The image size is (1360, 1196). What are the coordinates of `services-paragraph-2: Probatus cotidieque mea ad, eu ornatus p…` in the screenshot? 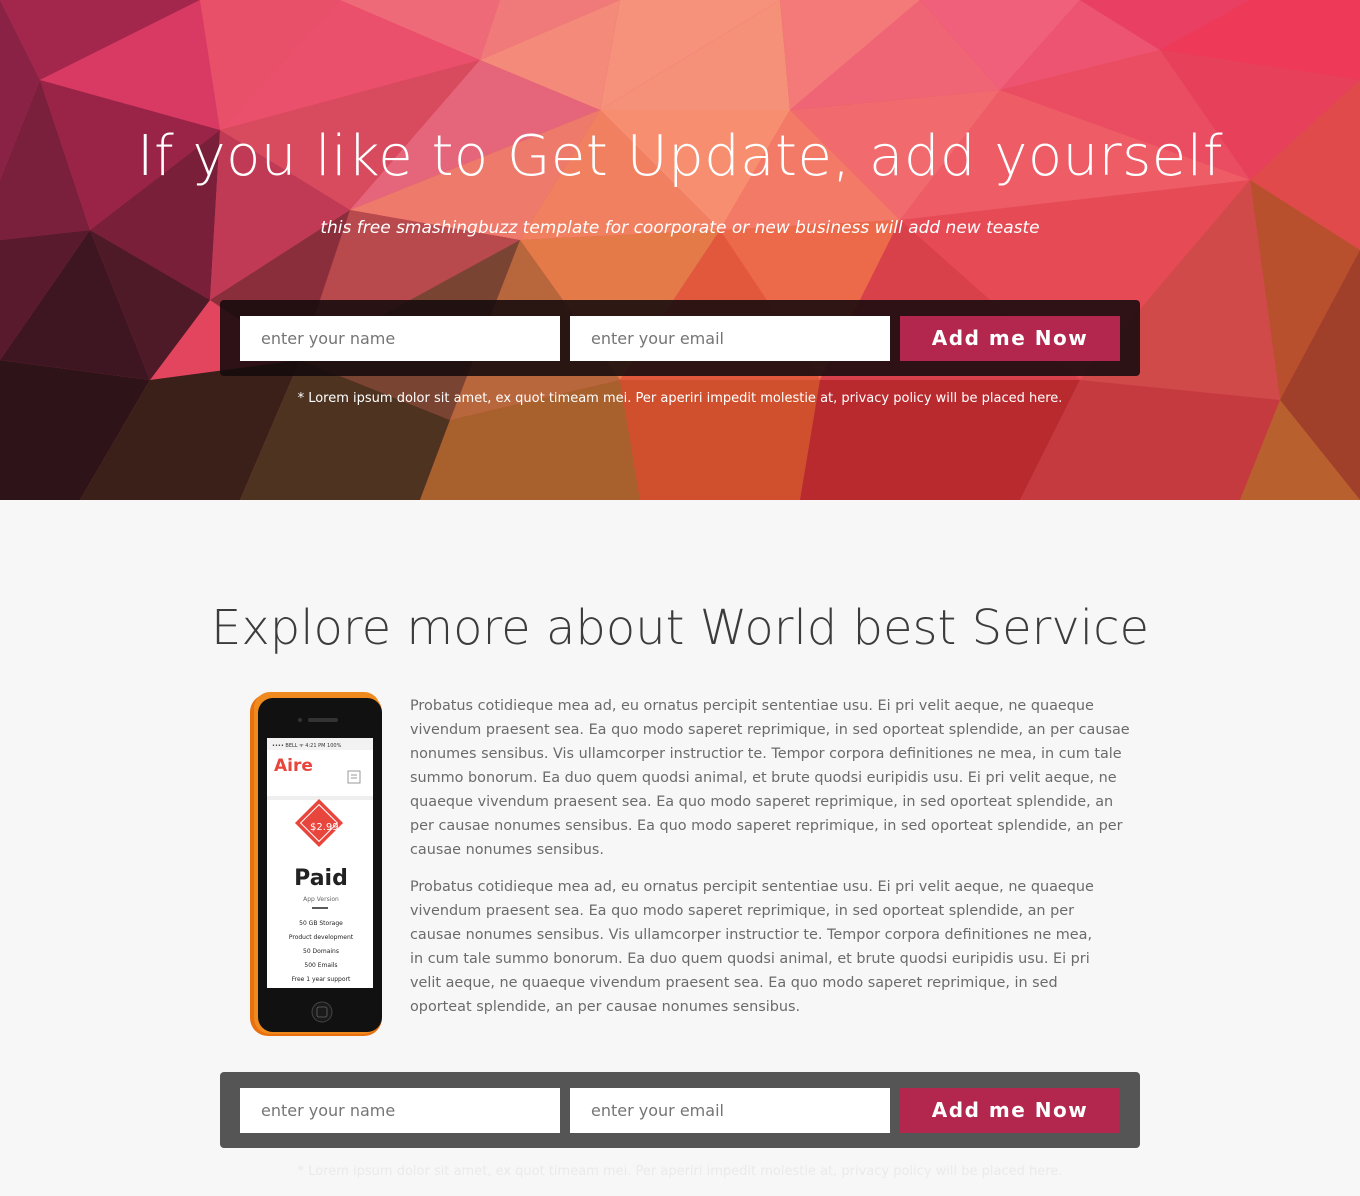 It's located at (752, 947).